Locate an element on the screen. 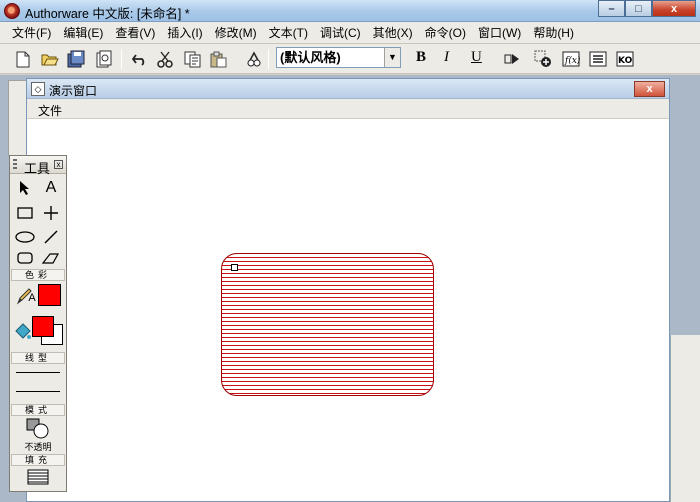  functions-icon: f(x) is located at coordinates (571, 59).